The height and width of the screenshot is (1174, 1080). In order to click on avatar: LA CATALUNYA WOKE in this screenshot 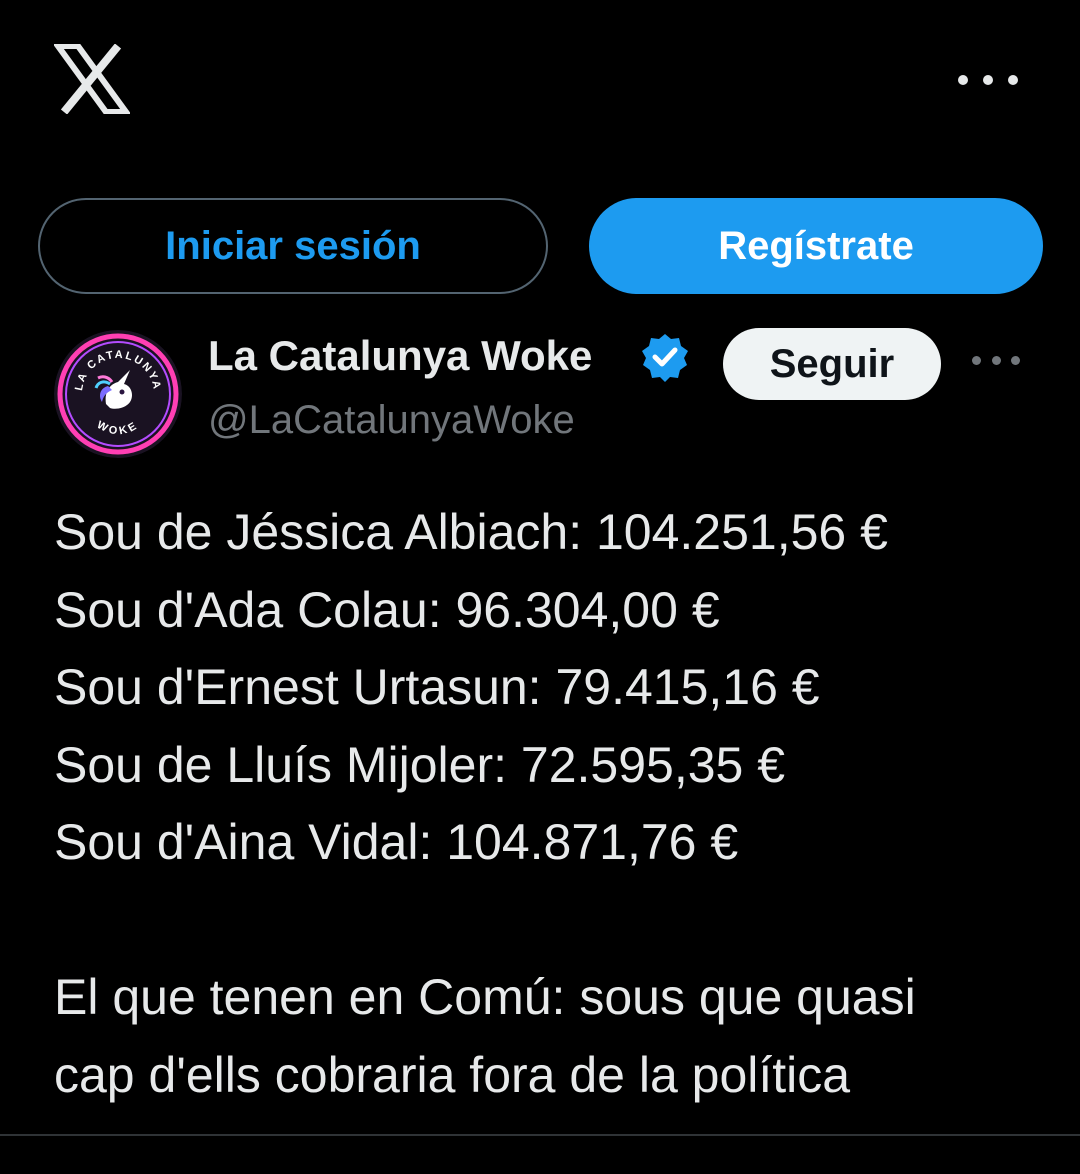, I will do `click(118, 394)`.